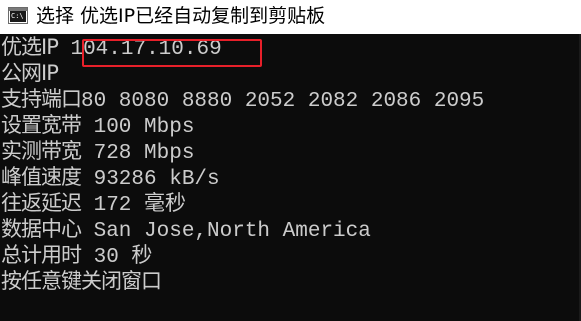 This screenshot has height=321, width=581. I want to click on preferred-ip-highlight-box, so click(172, 53).